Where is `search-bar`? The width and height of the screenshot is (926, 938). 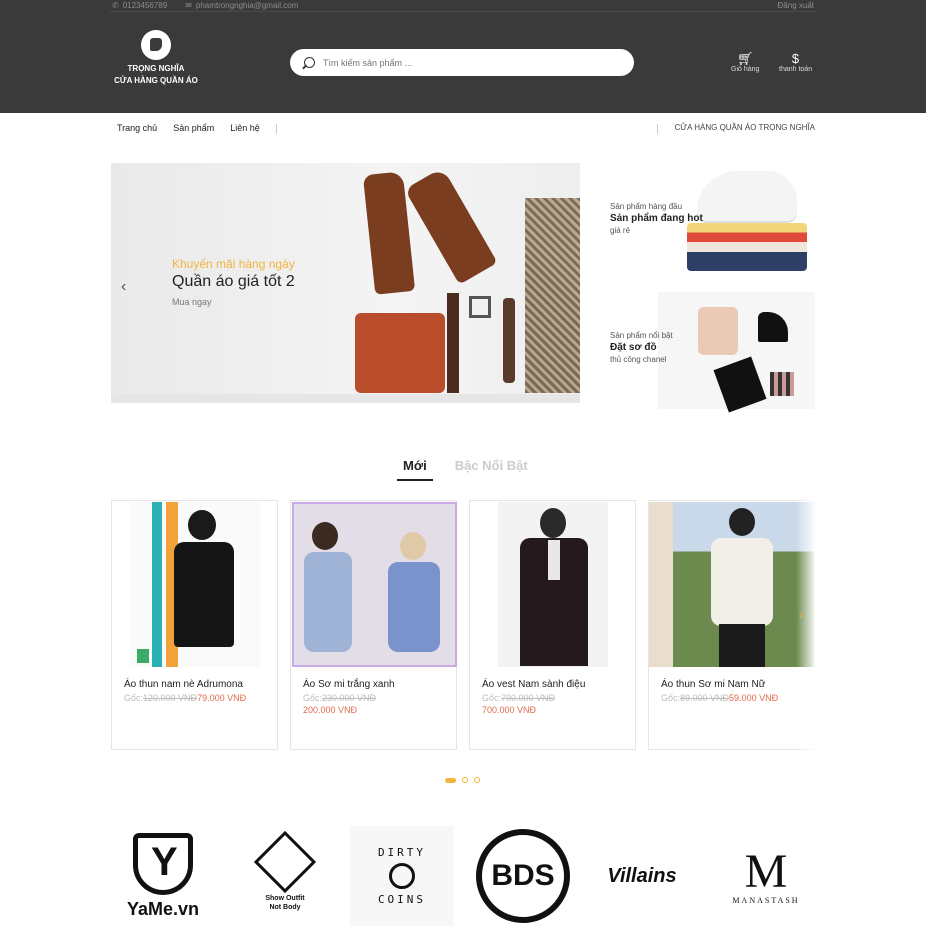 search-bar is located at coordinates (462, 62).